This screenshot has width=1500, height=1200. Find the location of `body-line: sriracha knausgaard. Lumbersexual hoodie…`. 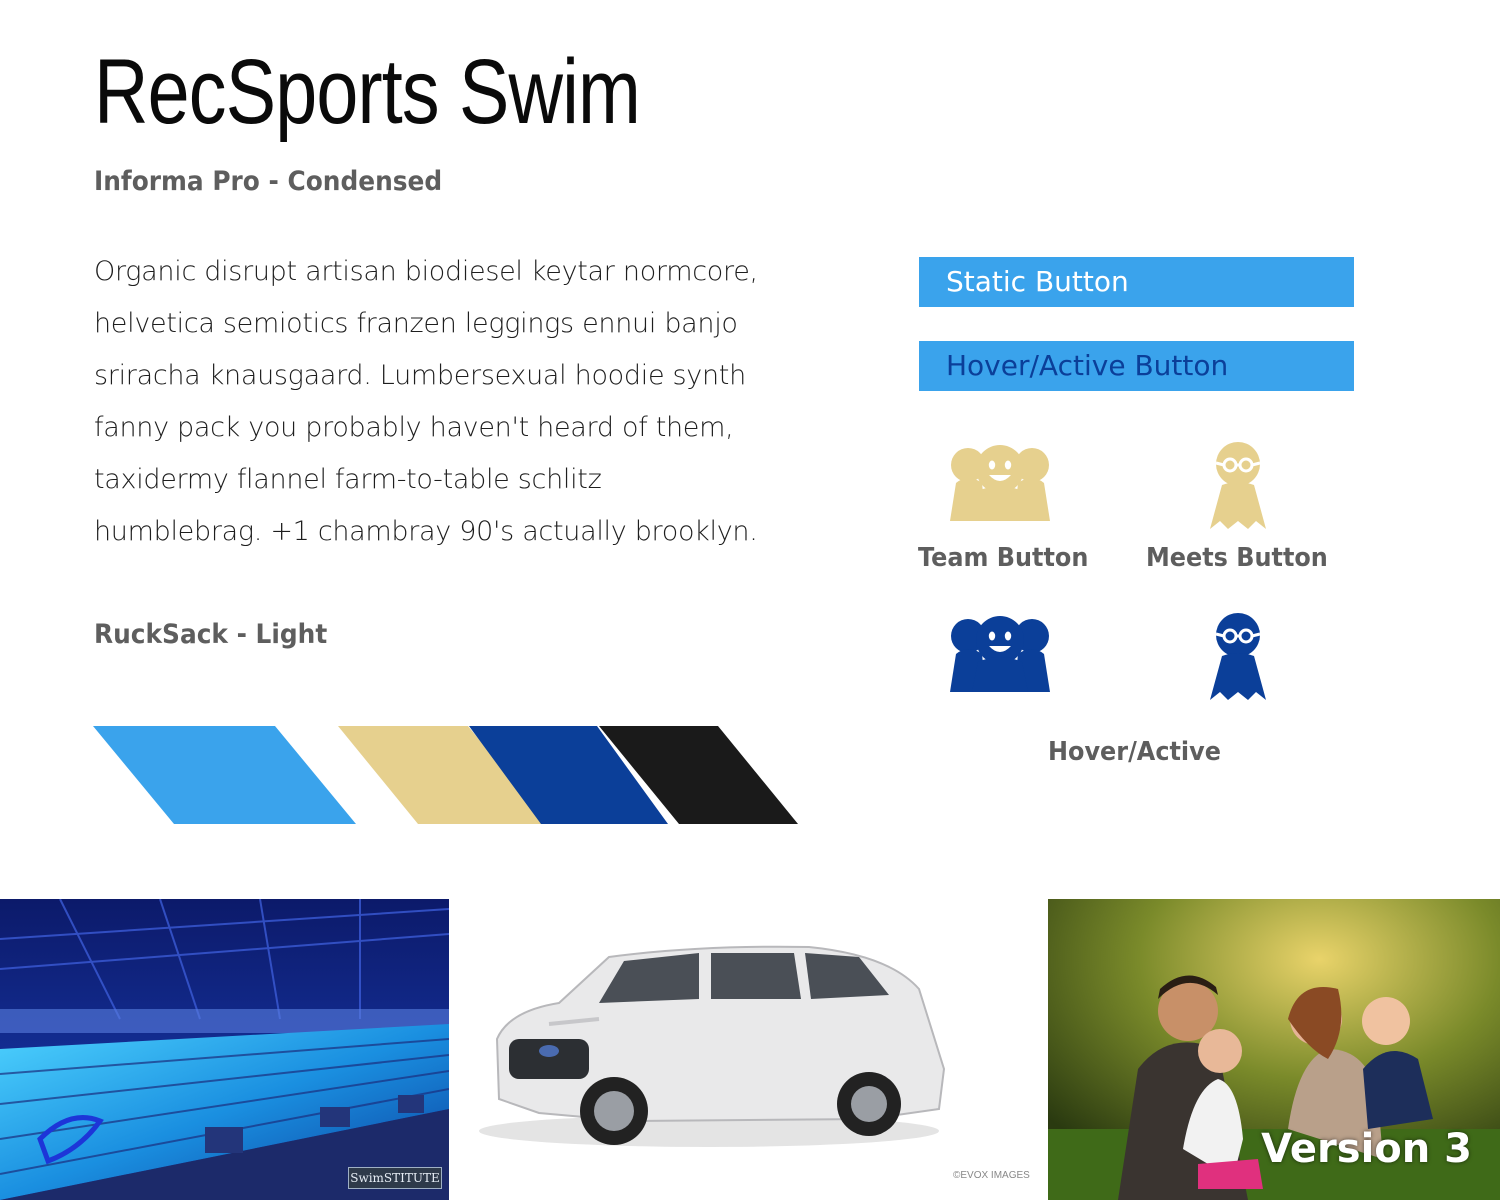

body-line: sriracha knausgaard. Lumbersexual hoodie… is located at coordinates (420, 375).